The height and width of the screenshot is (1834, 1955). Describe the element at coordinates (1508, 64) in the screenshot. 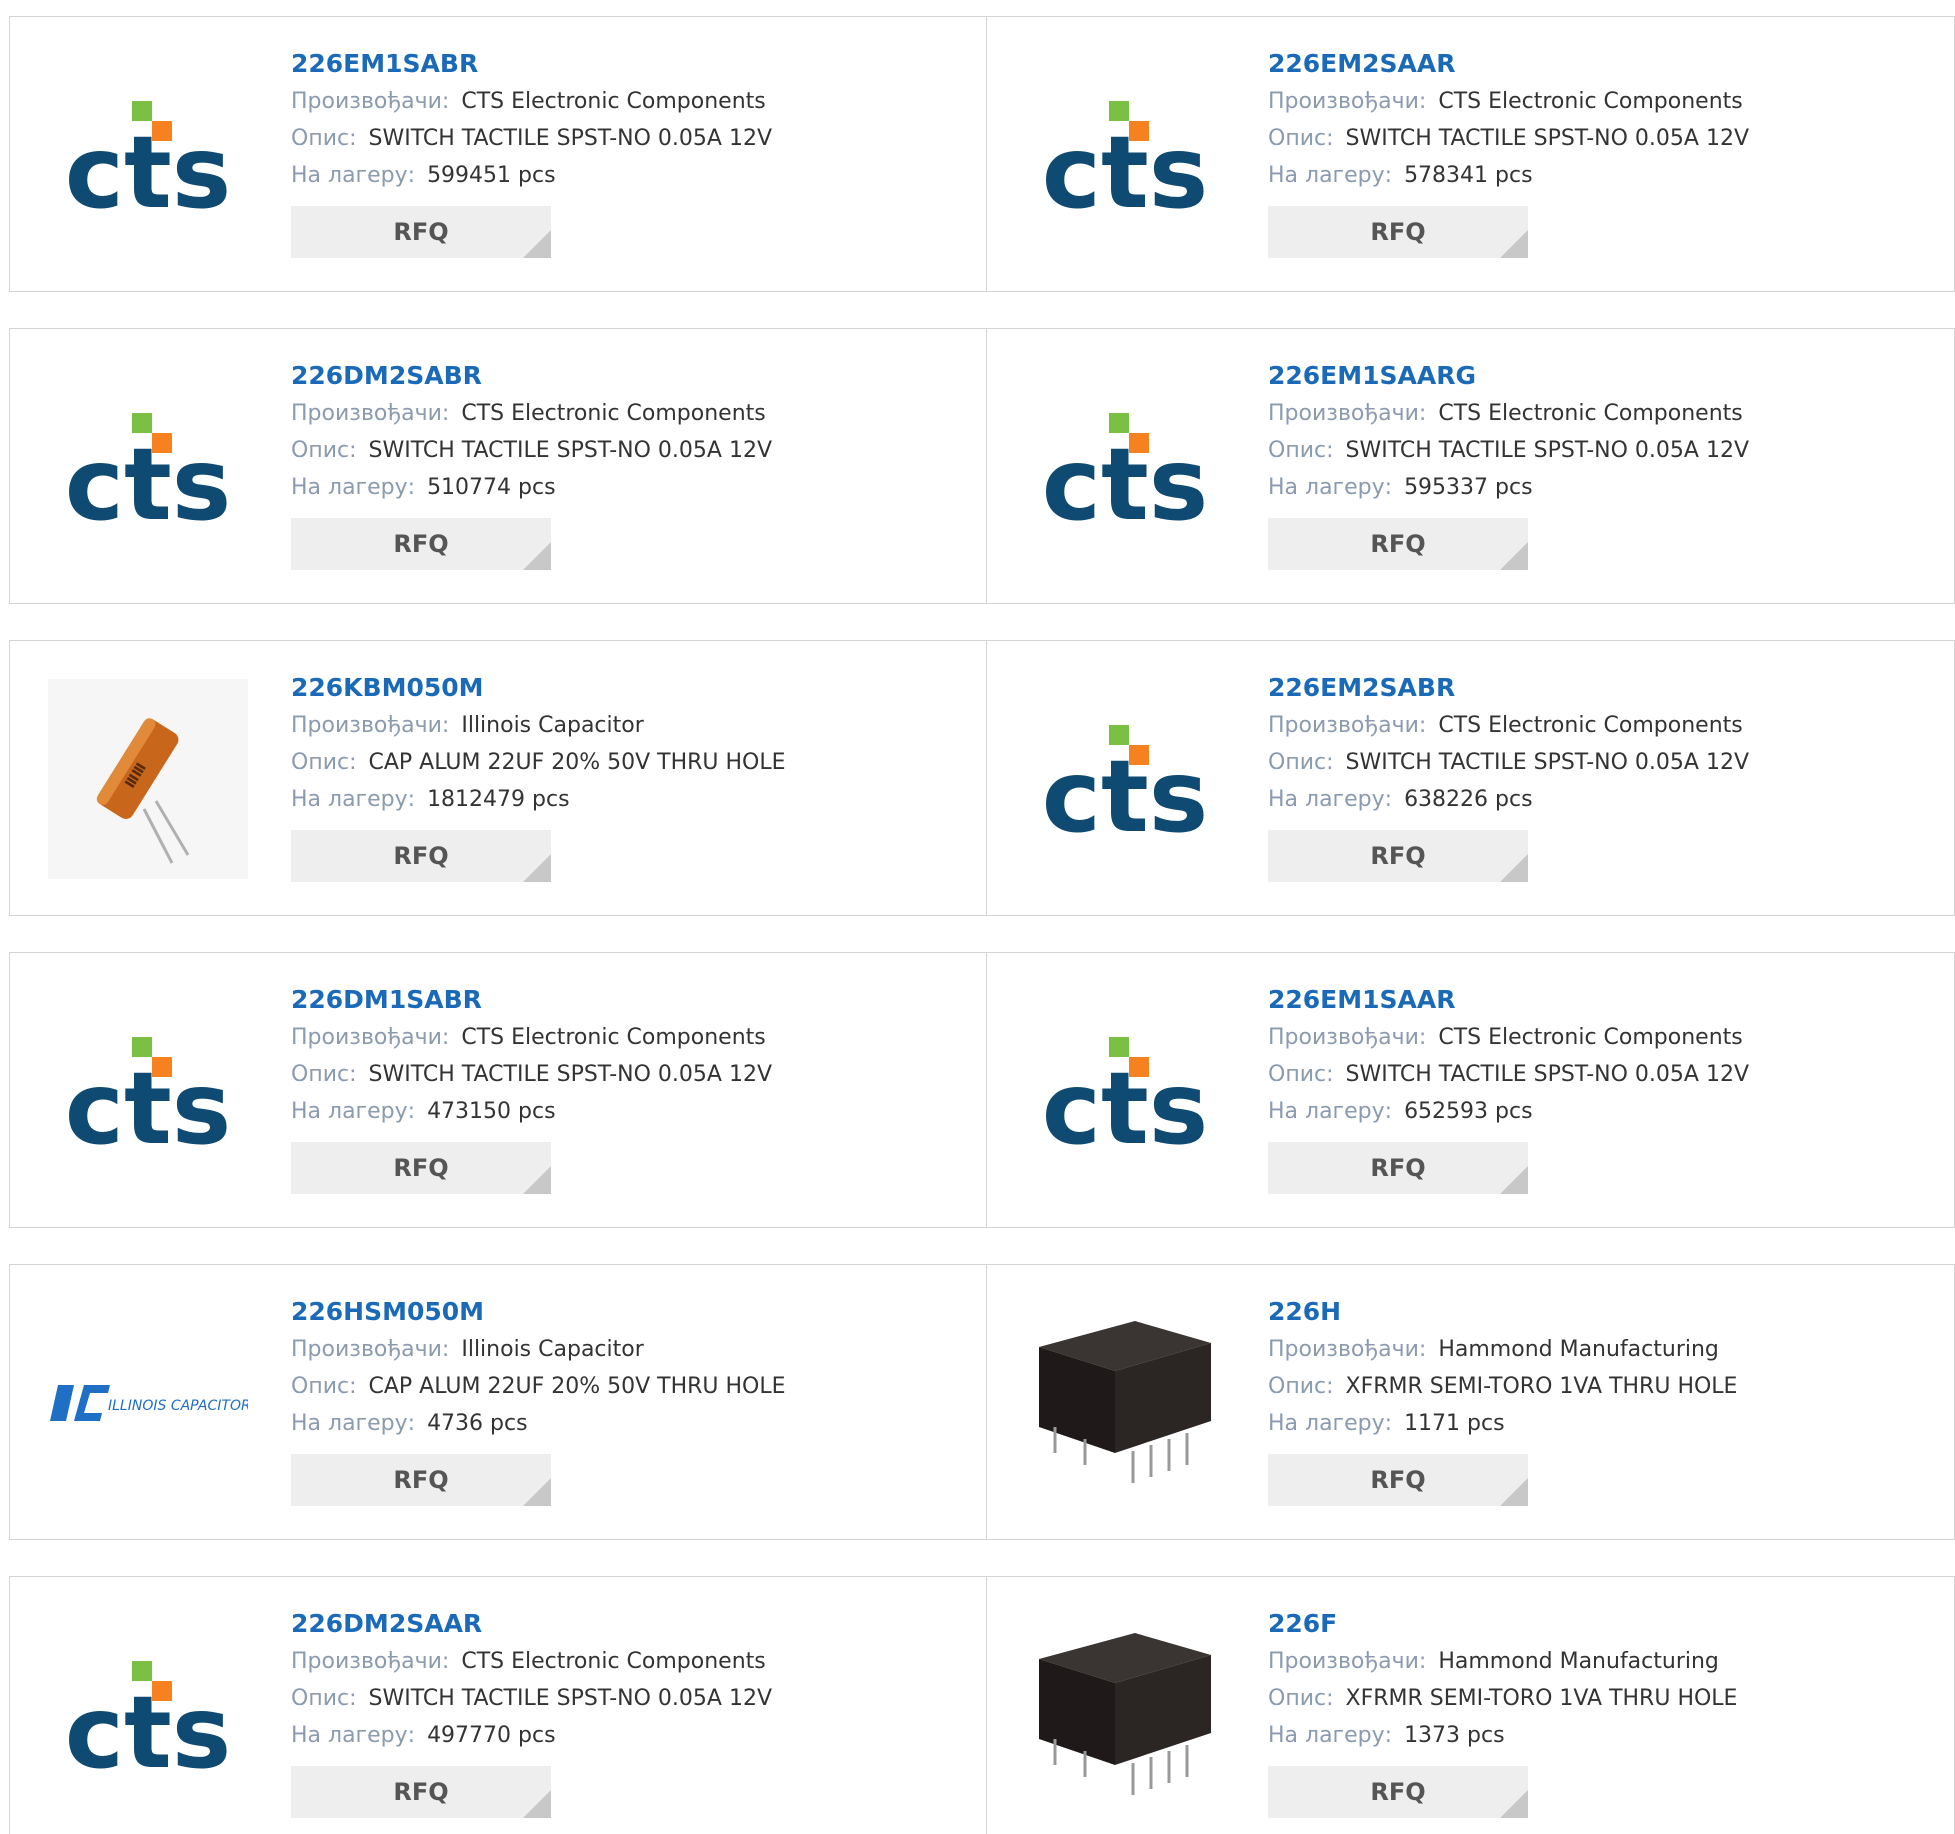

I see `part-number-link: 226EM2SAAR` at that location.